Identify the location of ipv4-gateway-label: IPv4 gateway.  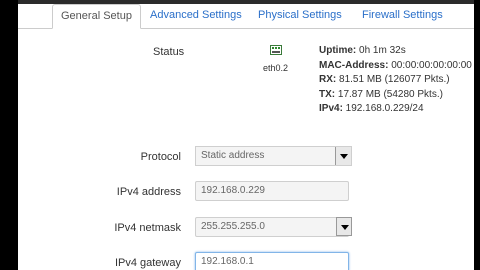
(147, 263).